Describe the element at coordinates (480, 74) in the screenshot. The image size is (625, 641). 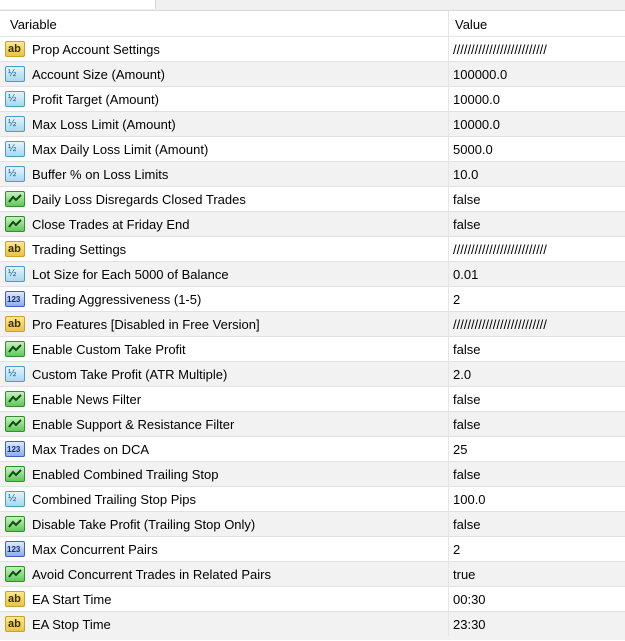
I see `parameter-value: 100000.0` at that location.